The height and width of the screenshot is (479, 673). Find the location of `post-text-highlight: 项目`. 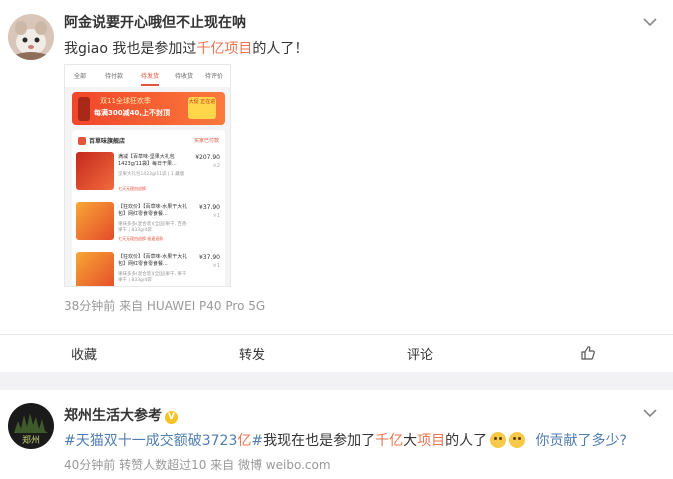

post-text-highlight: 项目 is located at coordinates (431, 441).